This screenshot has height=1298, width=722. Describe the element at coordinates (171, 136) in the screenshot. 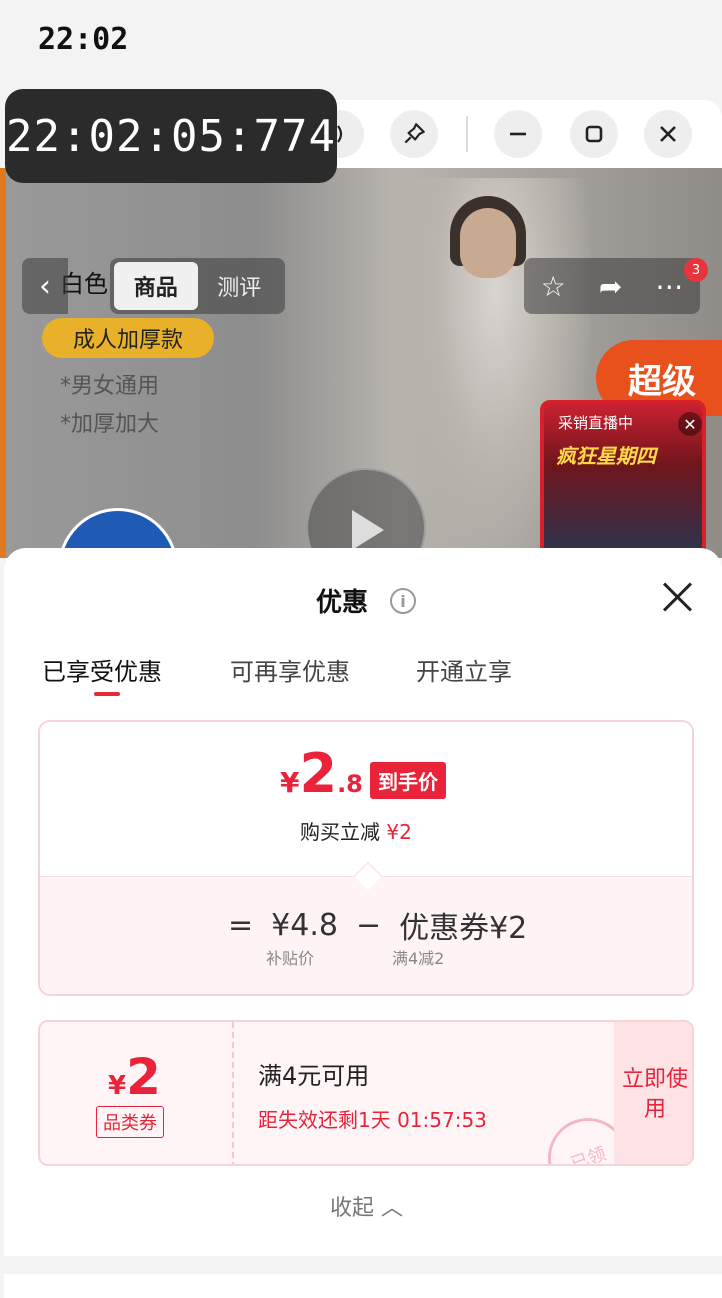

I see `timestamp-overlay: 22:02:05:774` at that location.